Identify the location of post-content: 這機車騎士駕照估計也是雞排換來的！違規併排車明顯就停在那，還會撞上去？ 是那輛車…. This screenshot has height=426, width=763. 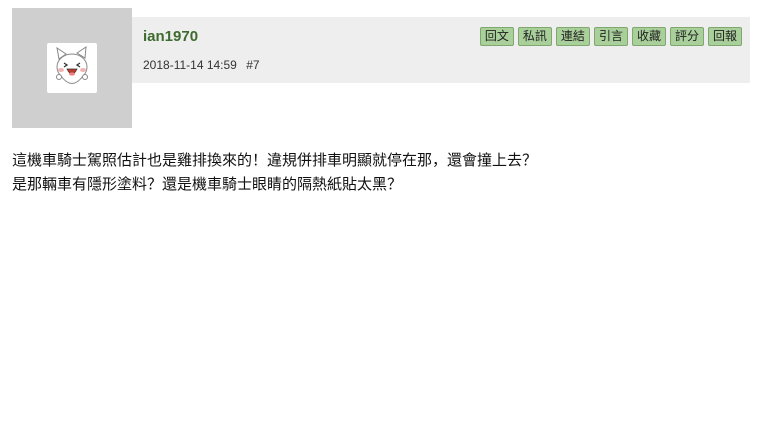
(382, 172).